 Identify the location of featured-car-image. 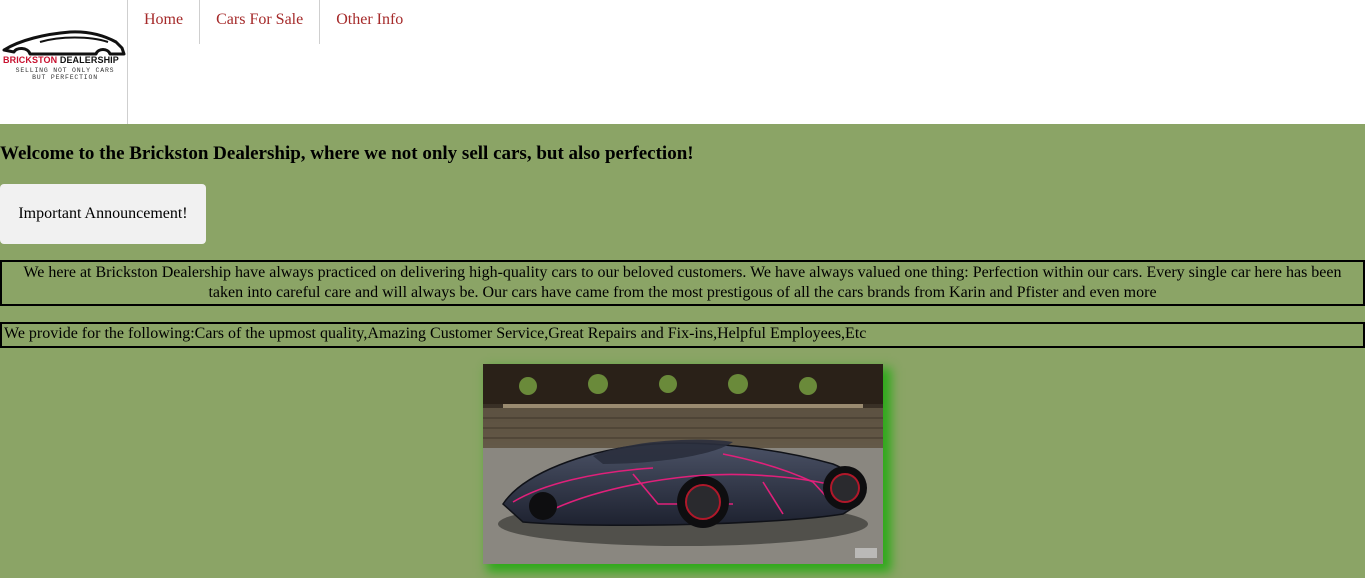
(683, 464).